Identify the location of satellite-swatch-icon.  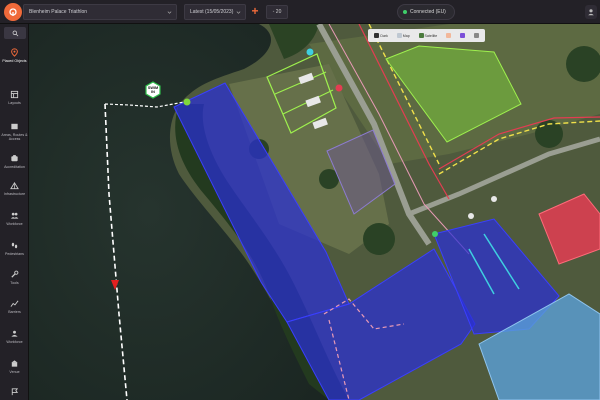
(421, 35).